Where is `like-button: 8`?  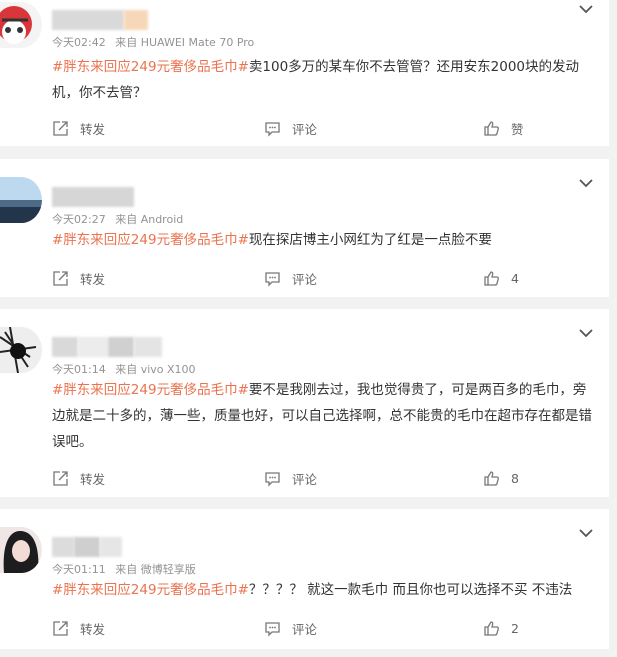
like-button: 8 is located at coordinates (501, 478).